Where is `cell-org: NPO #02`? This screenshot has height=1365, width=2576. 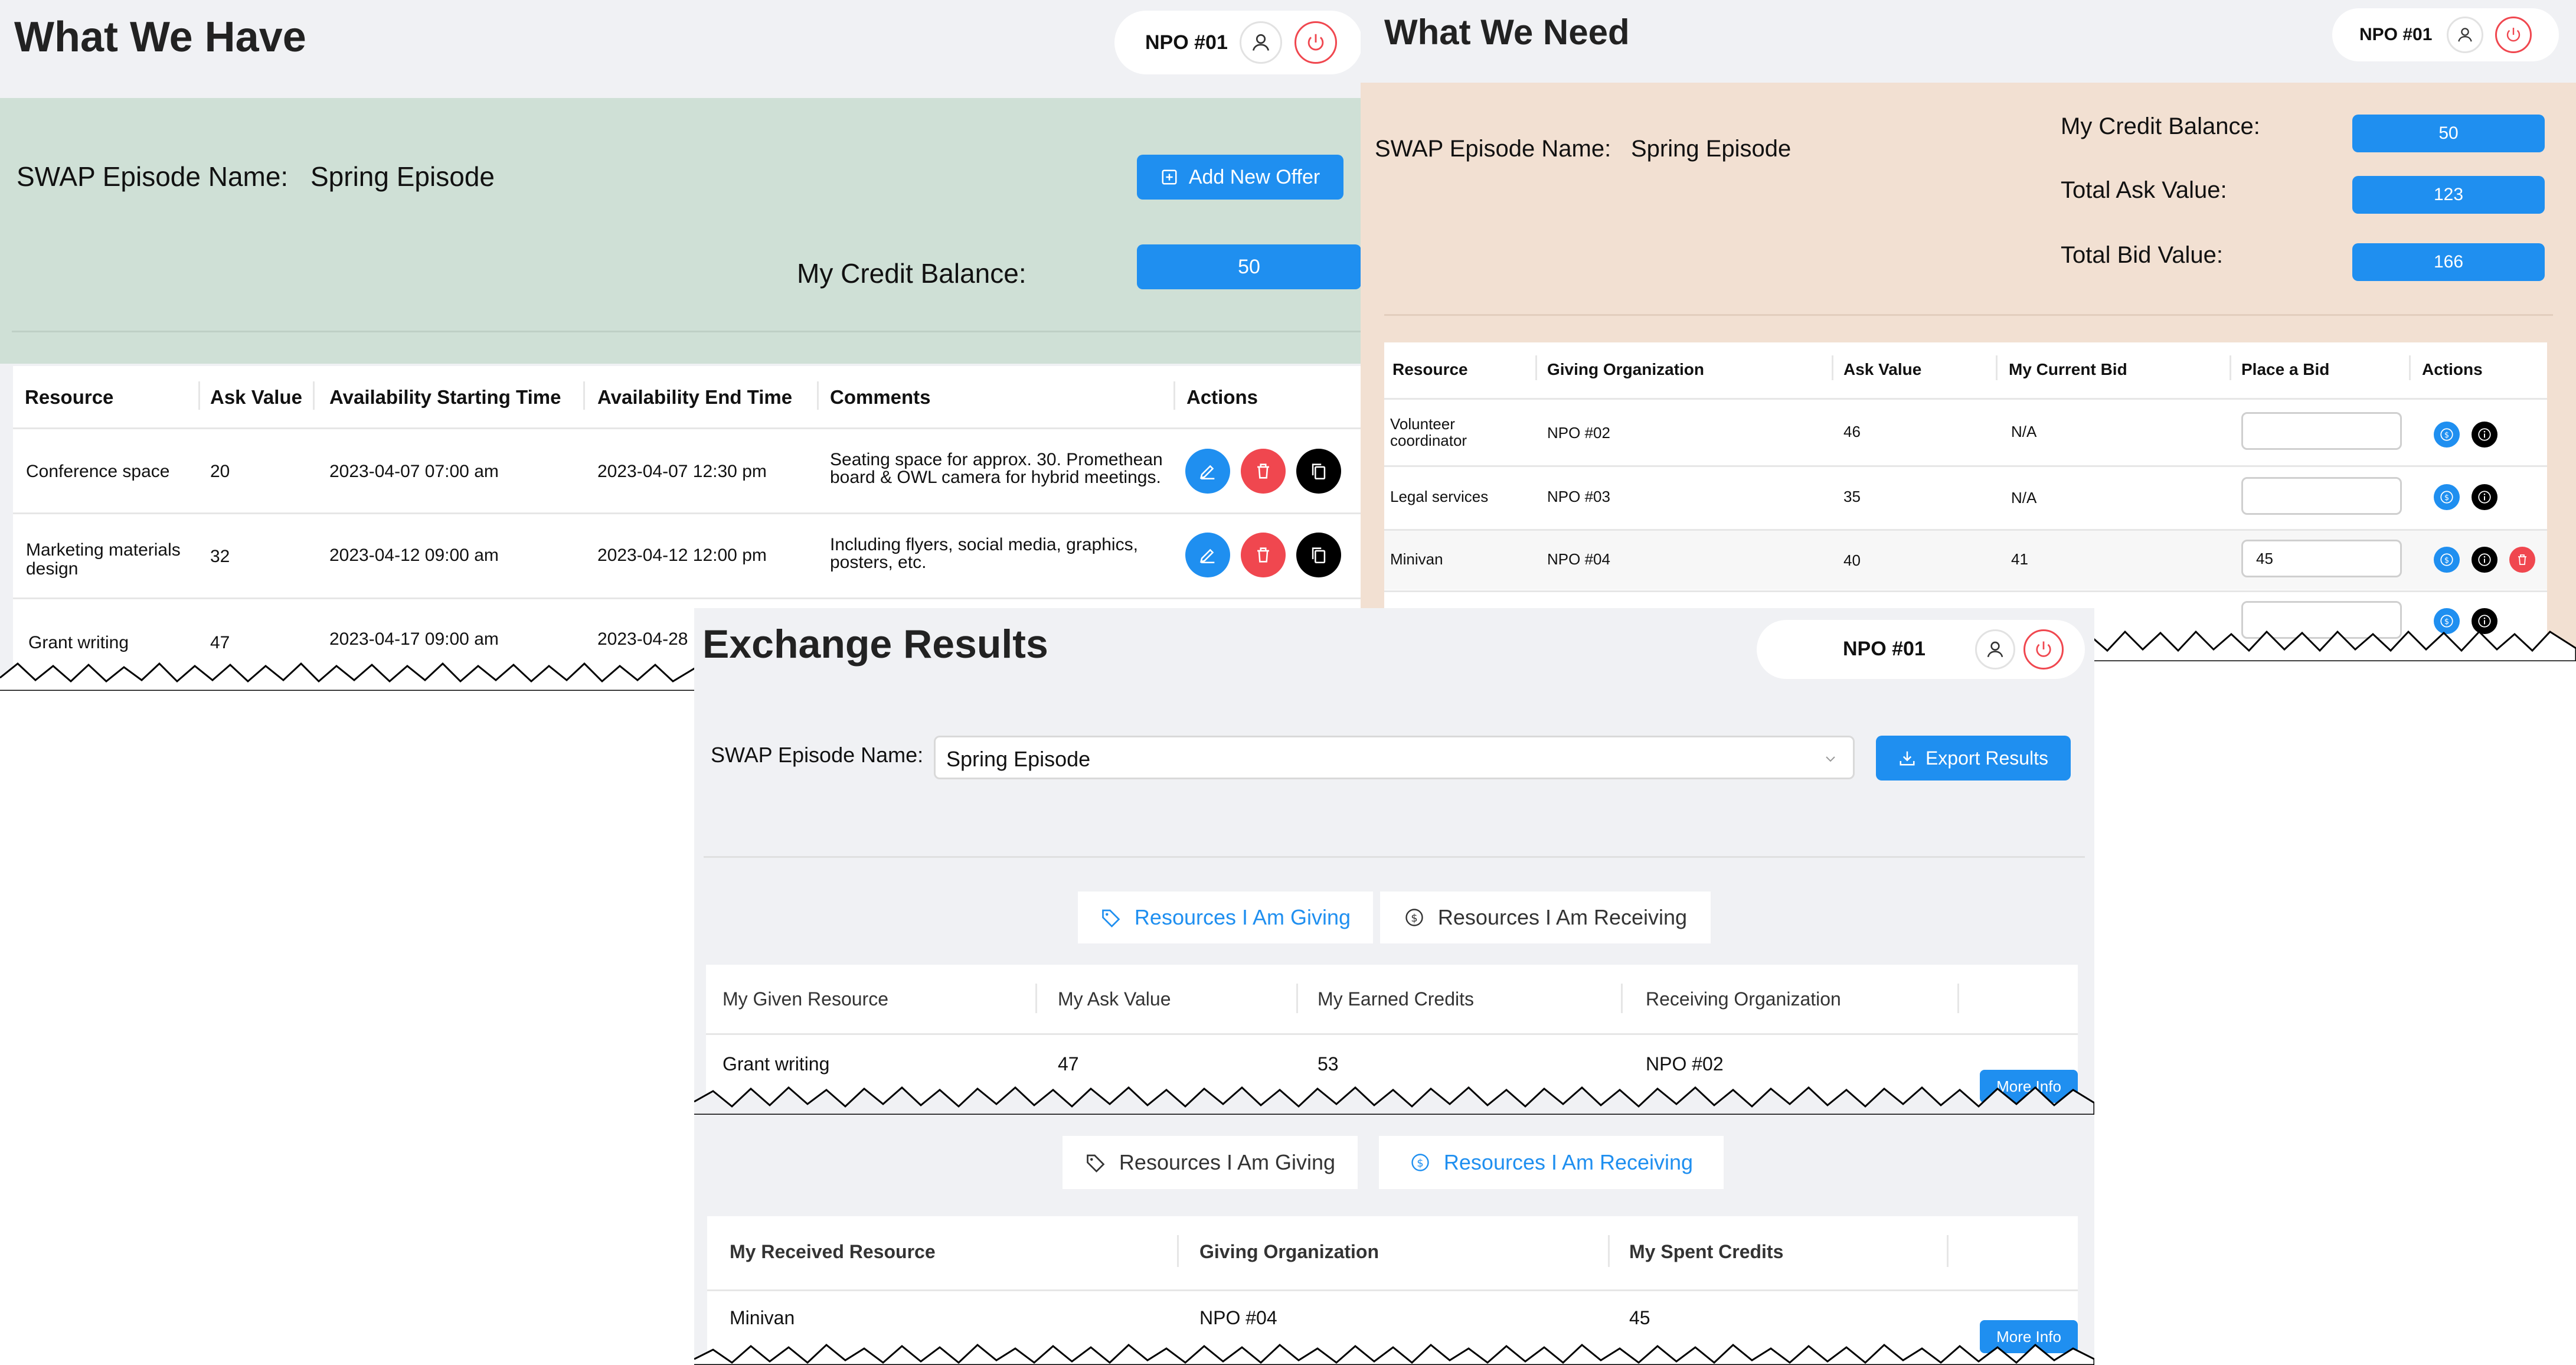
cell-org: NPO #02 is located at coordinates (1578, 433).